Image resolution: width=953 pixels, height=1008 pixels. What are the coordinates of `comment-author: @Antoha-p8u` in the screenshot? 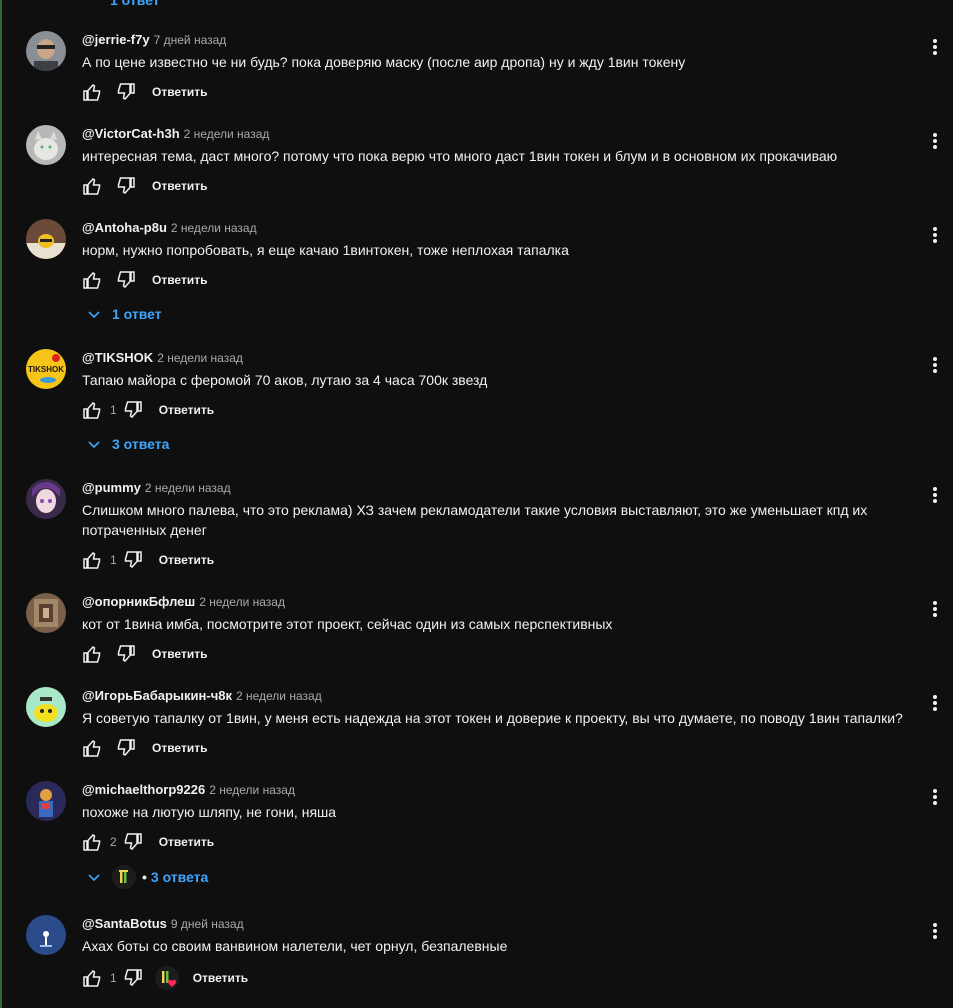 It's located at (124, 227).